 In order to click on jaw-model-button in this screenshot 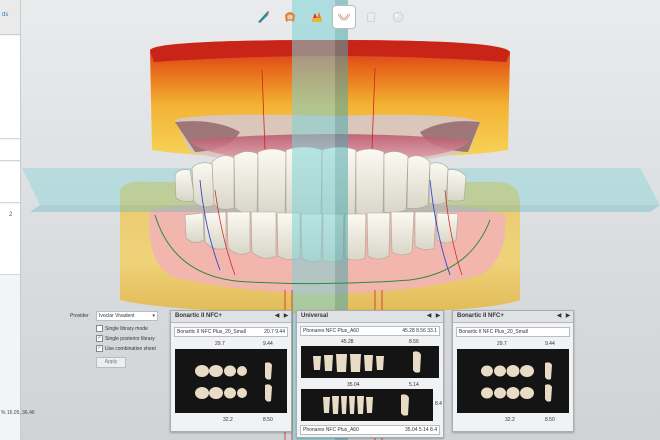, I will do `click(290, 17)`.